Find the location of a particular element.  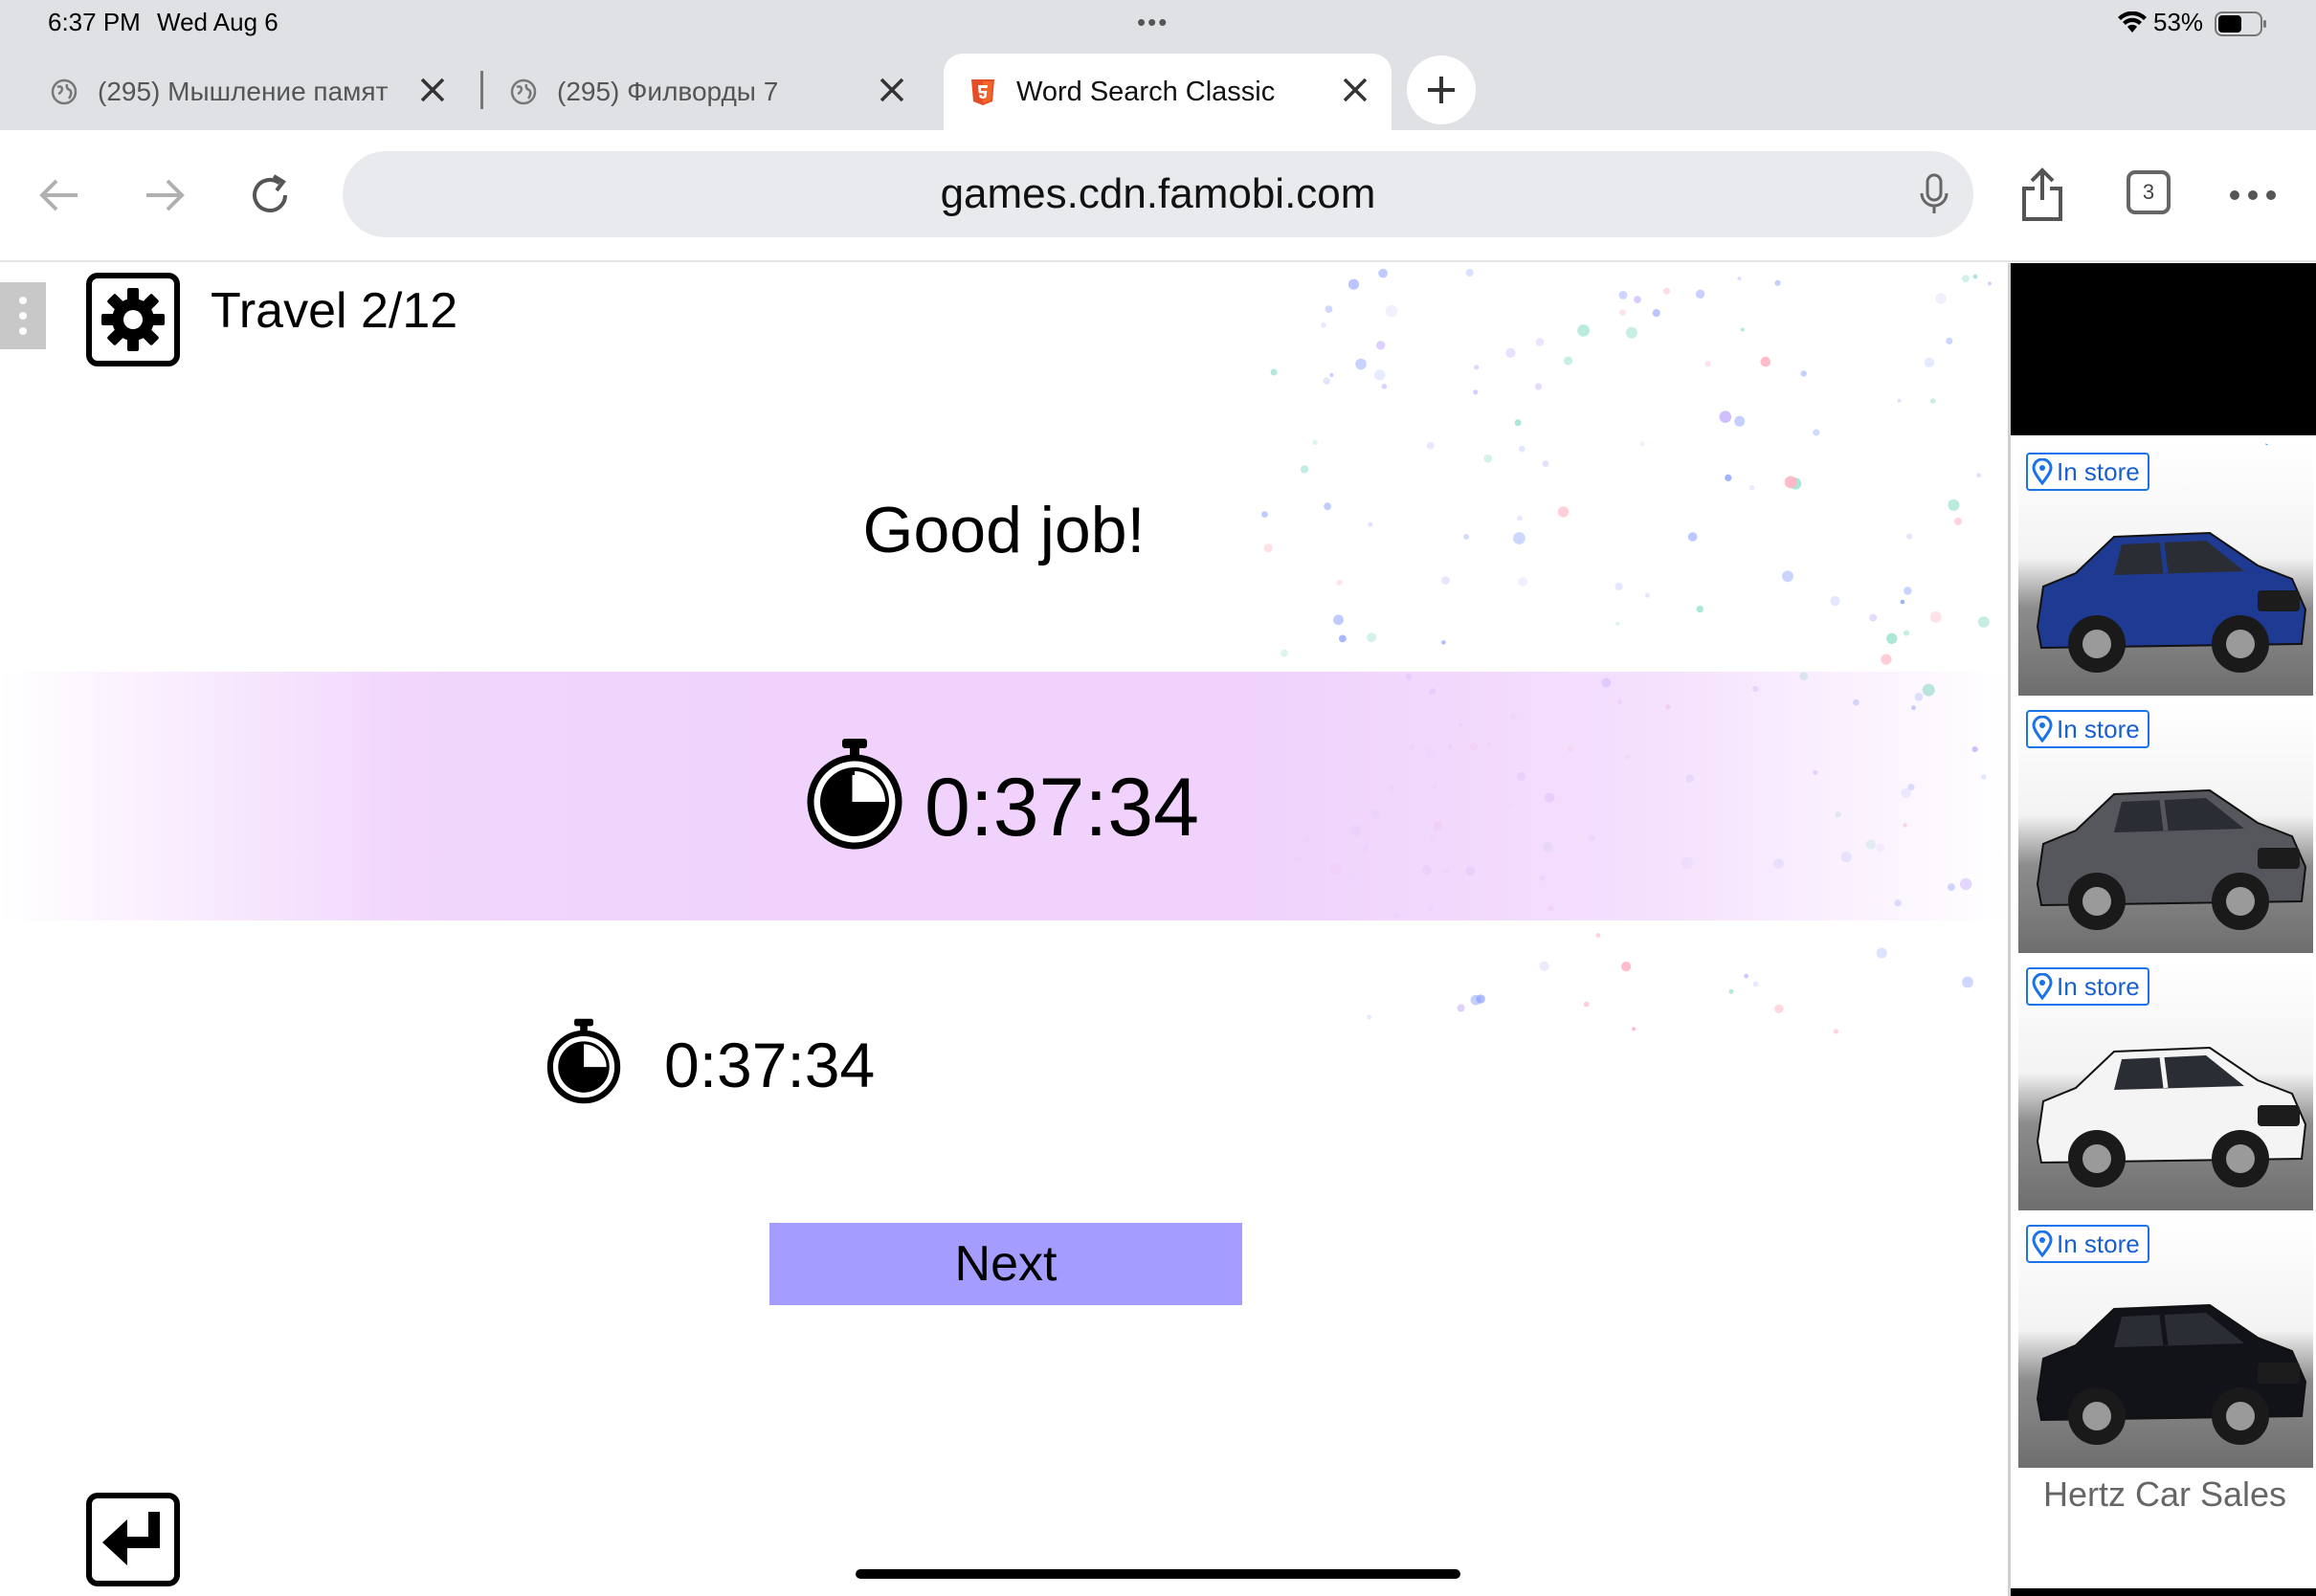

return-arrow-icon is located at coordinates (131, 1539).